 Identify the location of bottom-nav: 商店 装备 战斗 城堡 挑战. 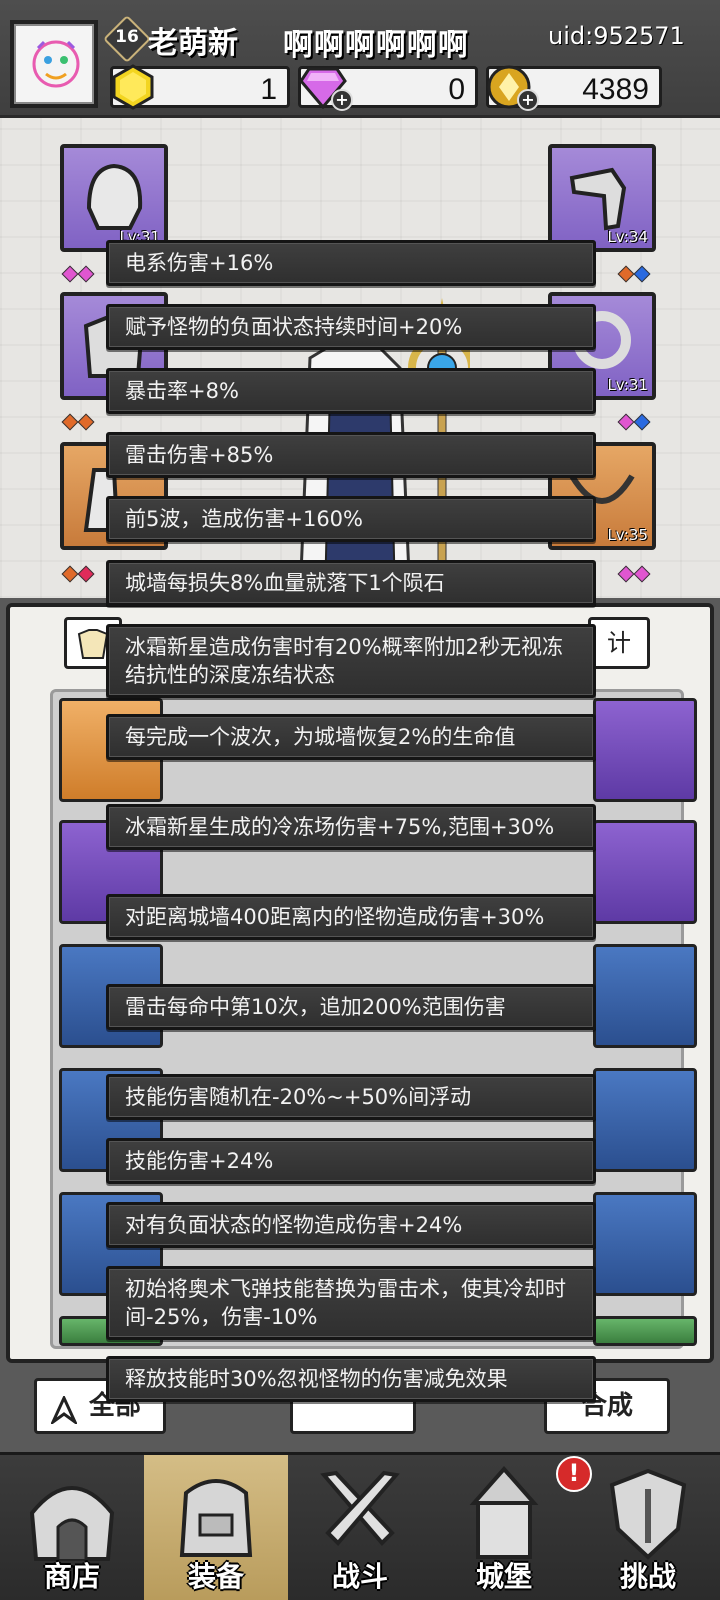
(360, 1526).